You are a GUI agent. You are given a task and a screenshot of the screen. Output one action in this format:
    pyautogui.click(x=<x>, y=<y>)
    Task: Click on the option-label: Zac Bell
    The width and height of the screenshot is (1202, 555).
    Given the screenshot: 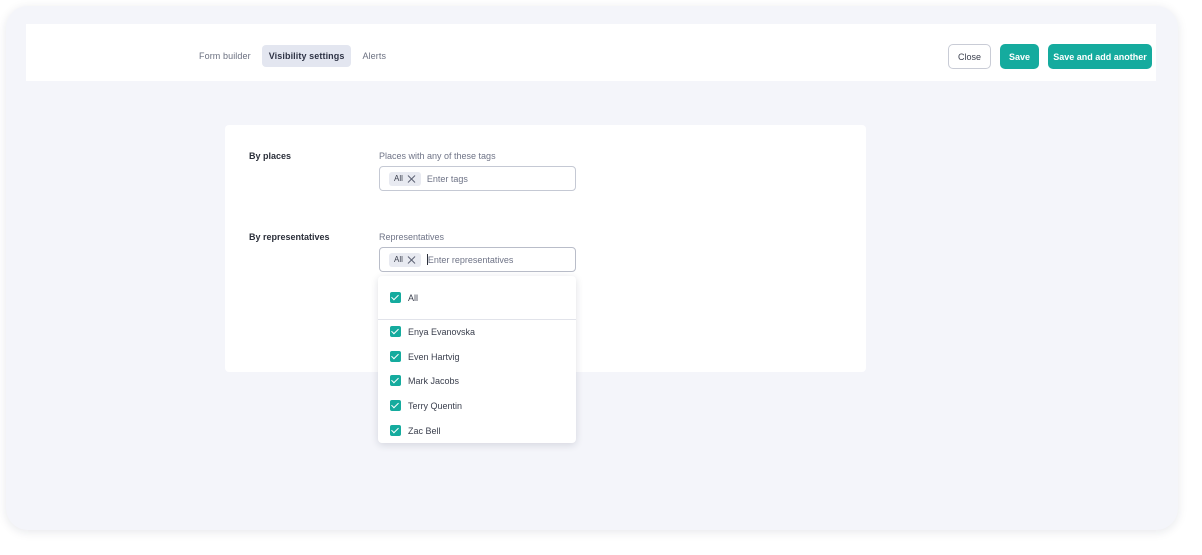 What is the action you would take?
    pyautogui.click(x=424, y=430)
    